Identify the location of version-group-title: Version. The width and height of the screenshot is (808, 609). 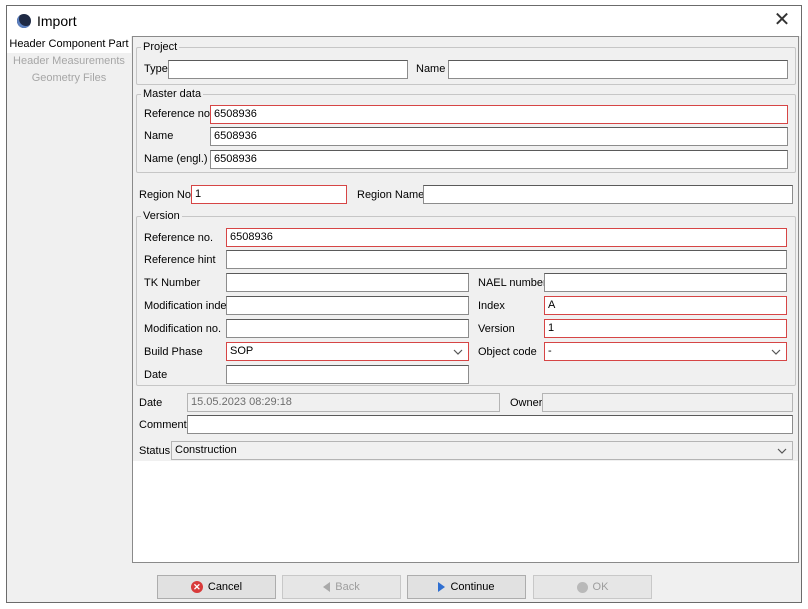
(161, 216).